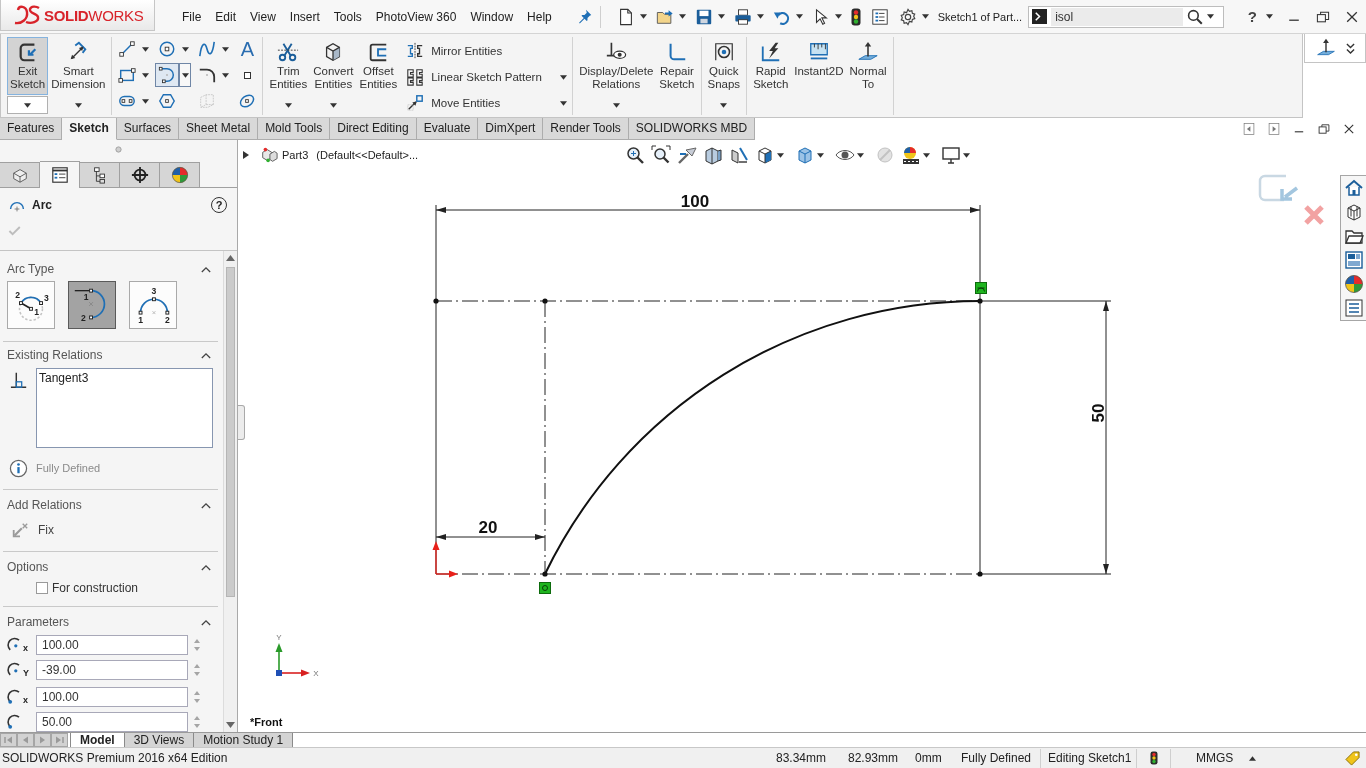 This screenshot has width=1366, height=768. I want to click on command-button: Convert Entities, so click(333, 66).